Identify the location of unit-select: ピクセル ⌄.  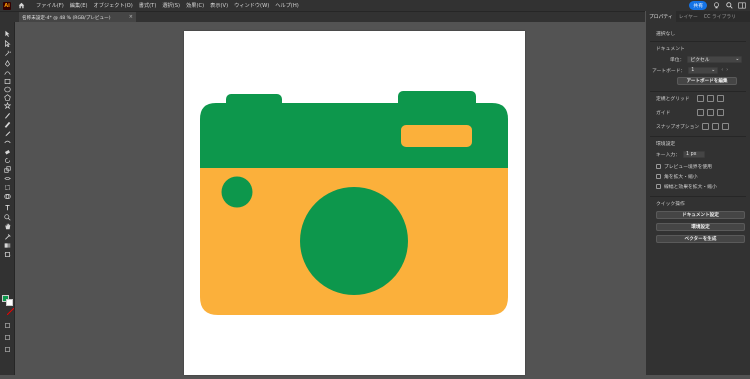
(715, 59).